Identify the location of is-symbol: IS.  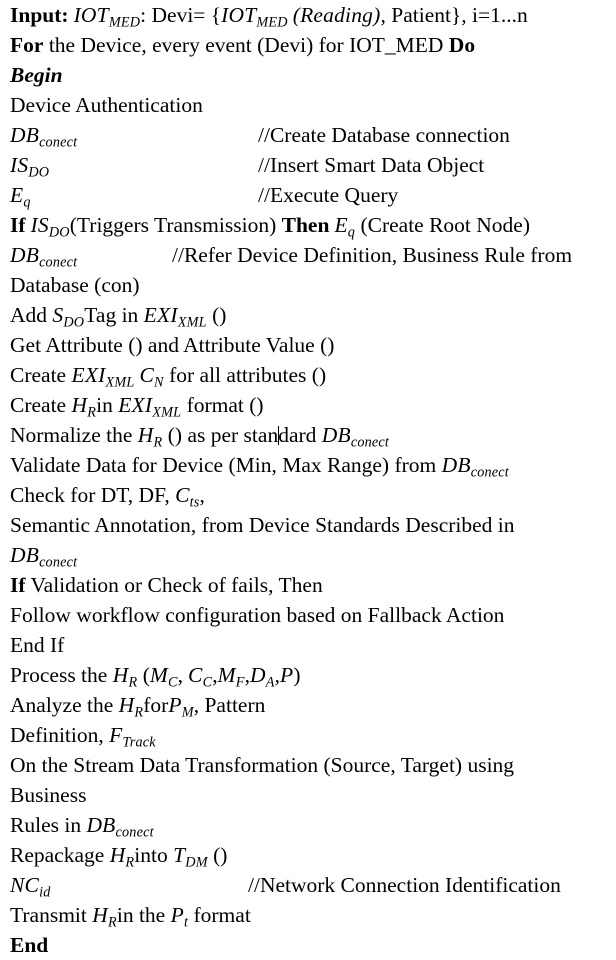
(19, 165).